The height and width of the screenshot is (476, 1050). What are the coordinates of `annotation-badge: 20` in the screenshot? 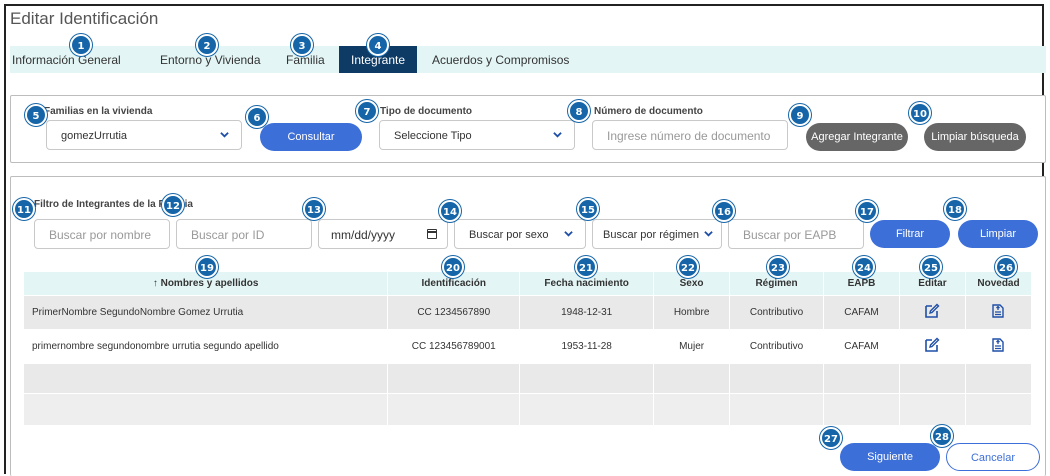 It's located at (453, 267).